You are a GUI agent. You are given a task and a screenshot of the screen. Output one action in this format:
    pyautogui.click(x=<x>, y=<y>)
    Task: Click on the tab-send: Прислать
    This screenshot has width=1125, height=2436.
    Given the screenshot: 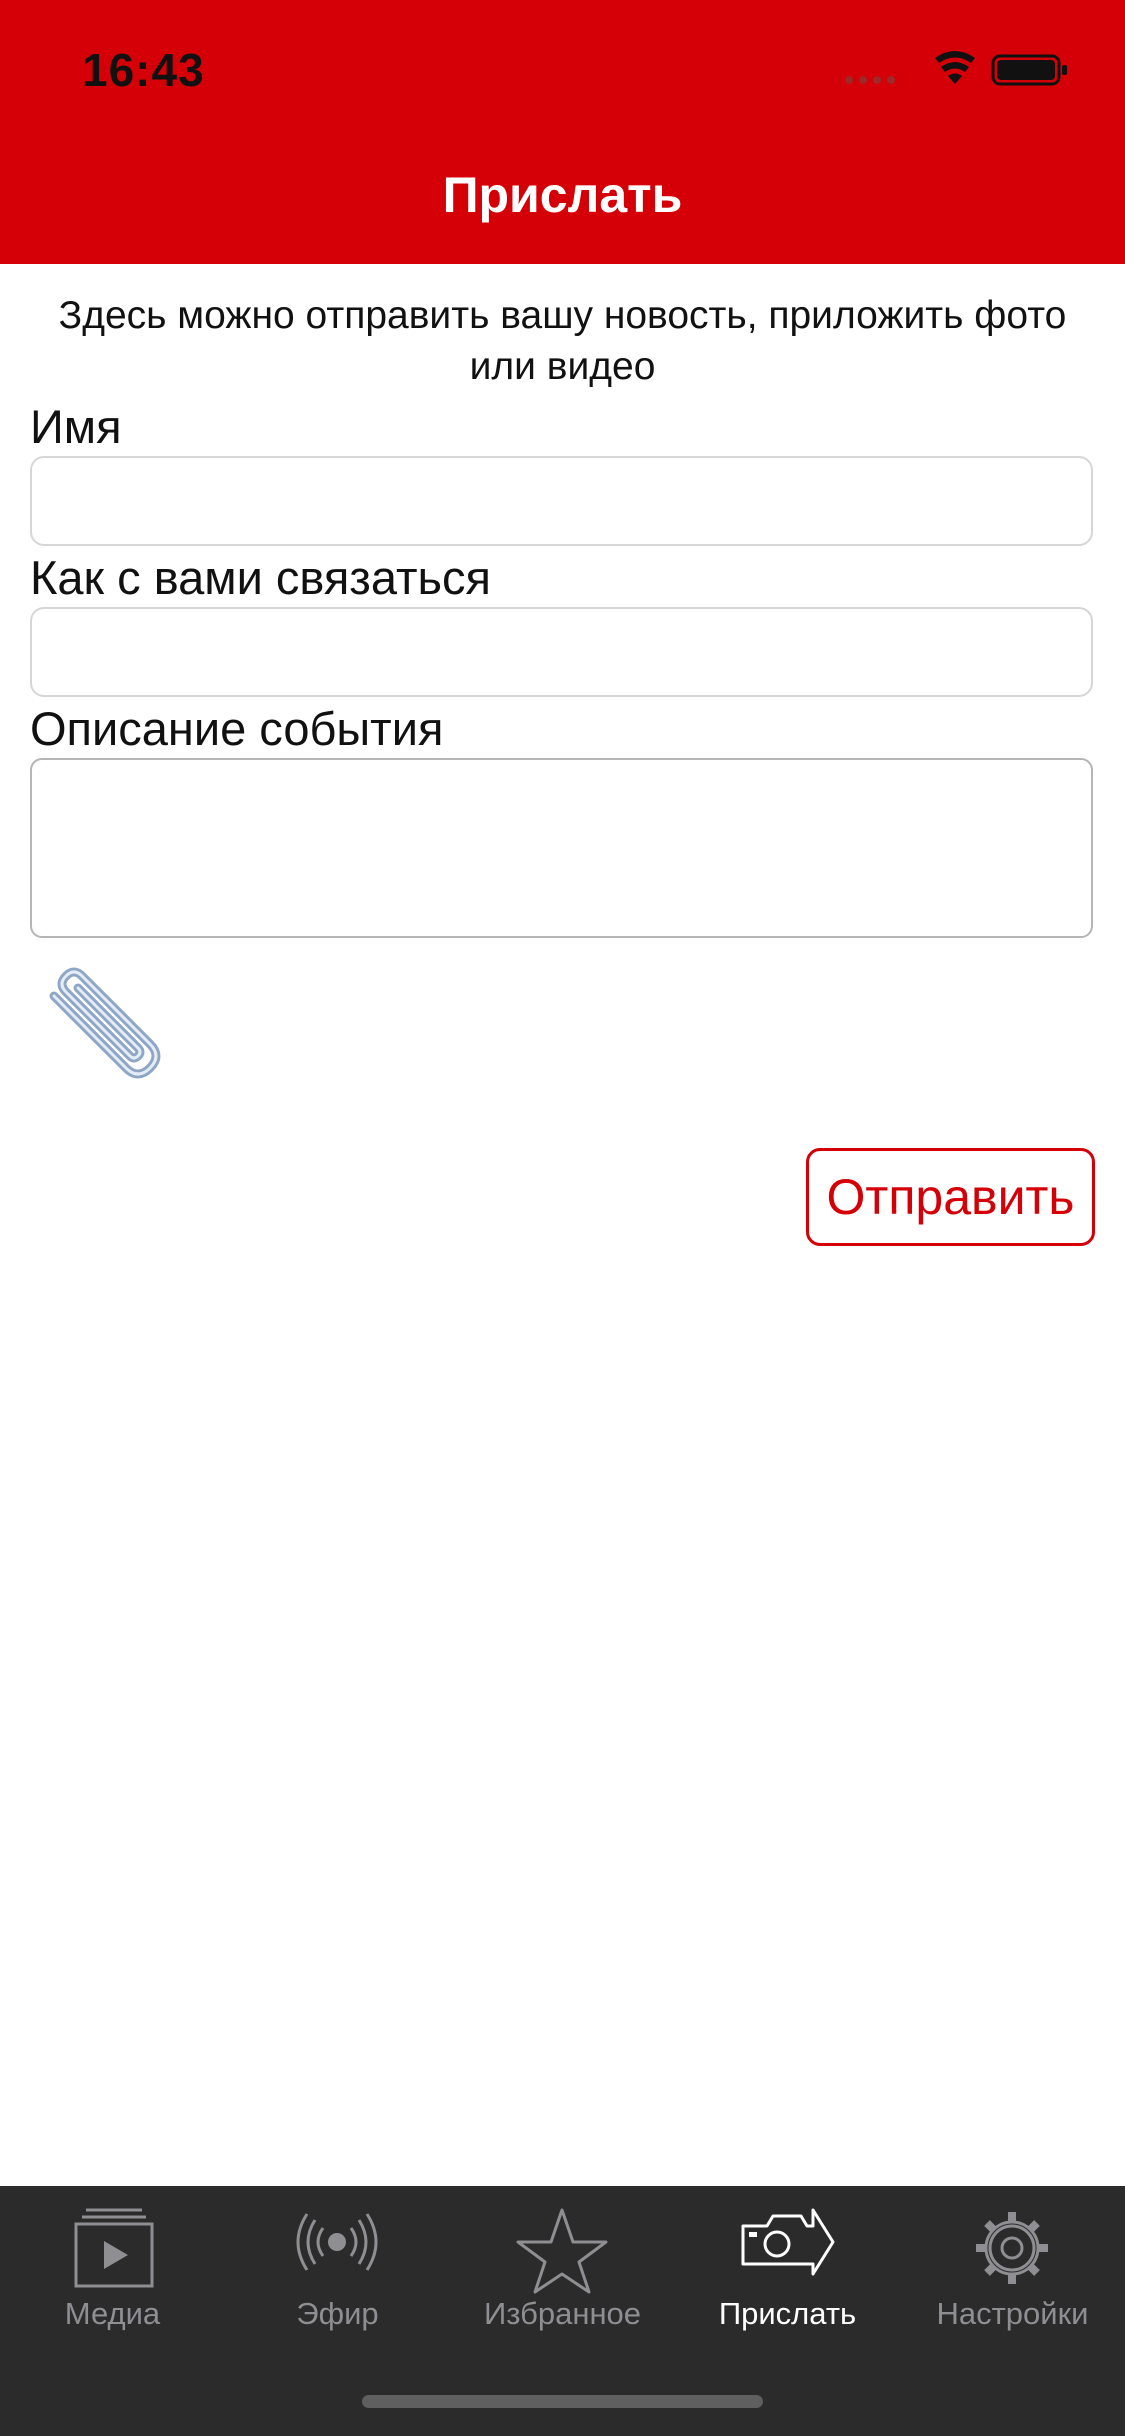 What is the action you would take?
    pyautogui.click(x=787, y=2266)
    